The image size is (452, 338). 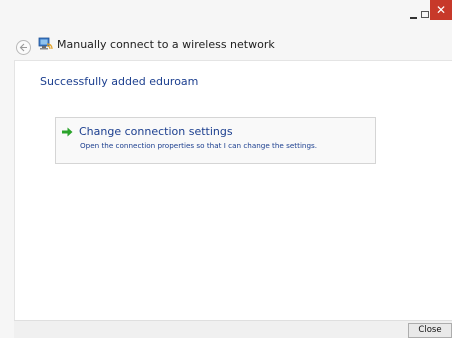 I want to click on title-bar, so click(x=226, y=14).